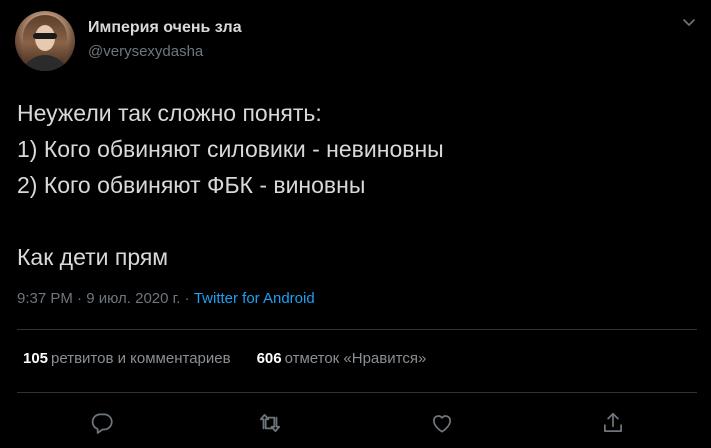 This screenshot has width=711, height=448. I want to click on likes-count: 606, so click(269, 358).